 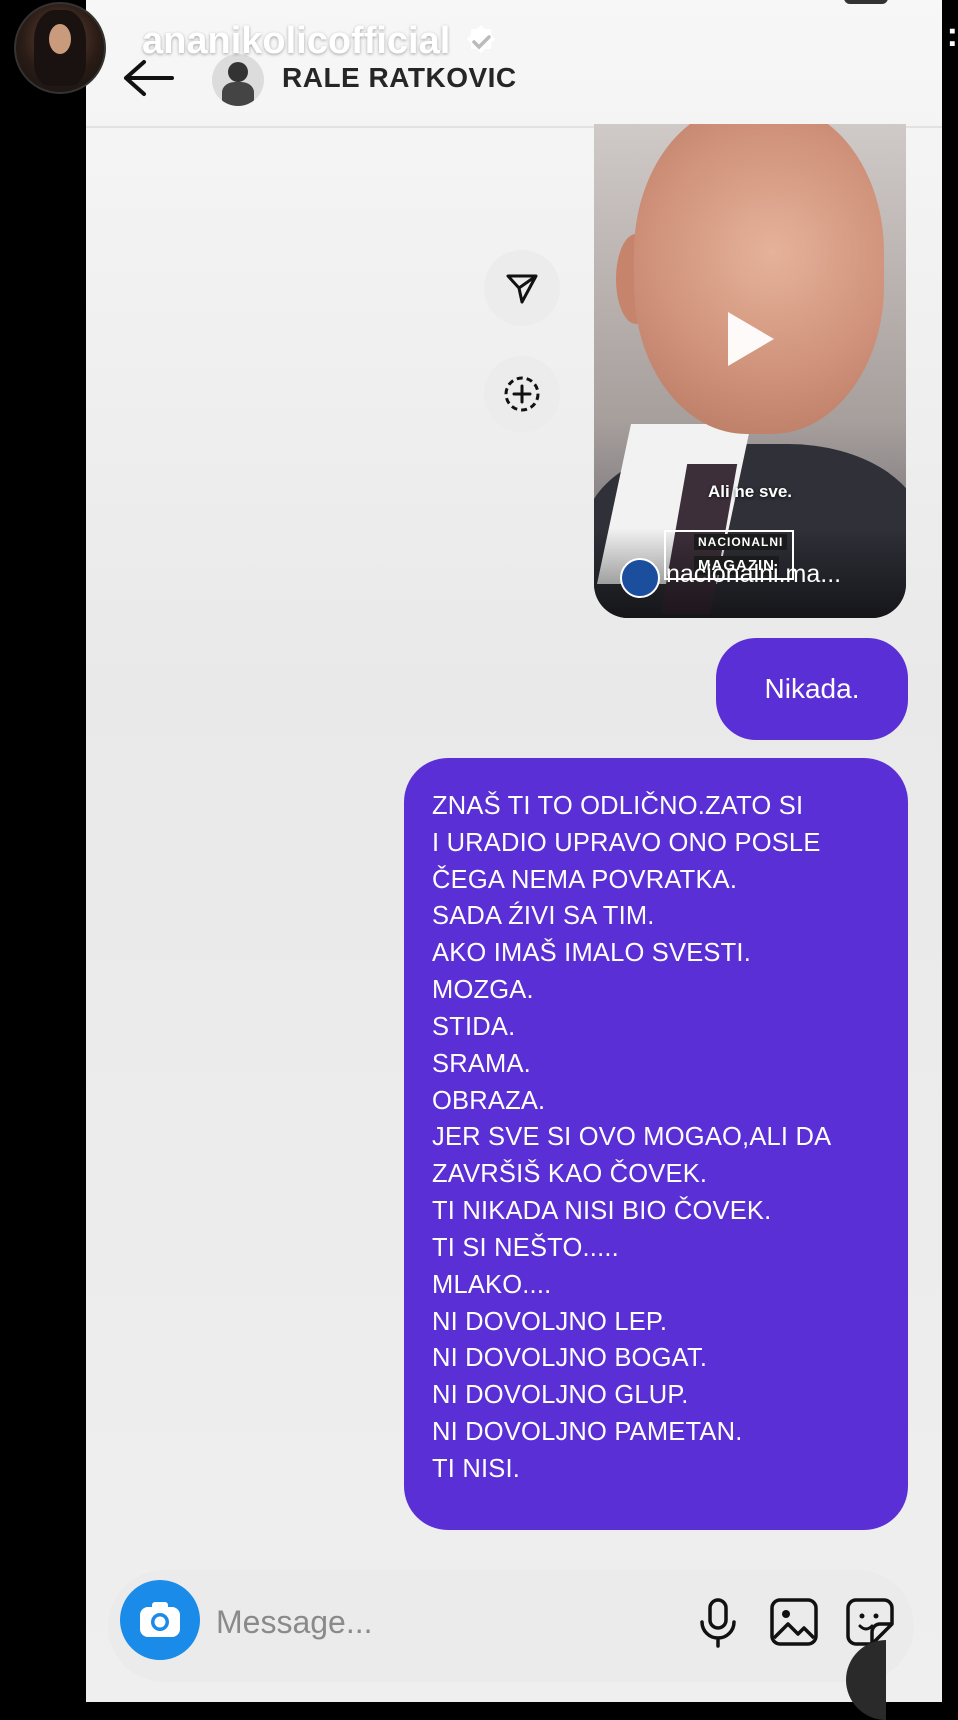 I want to click on story-username: ananikolicofficial, so click(x=321, y=41).